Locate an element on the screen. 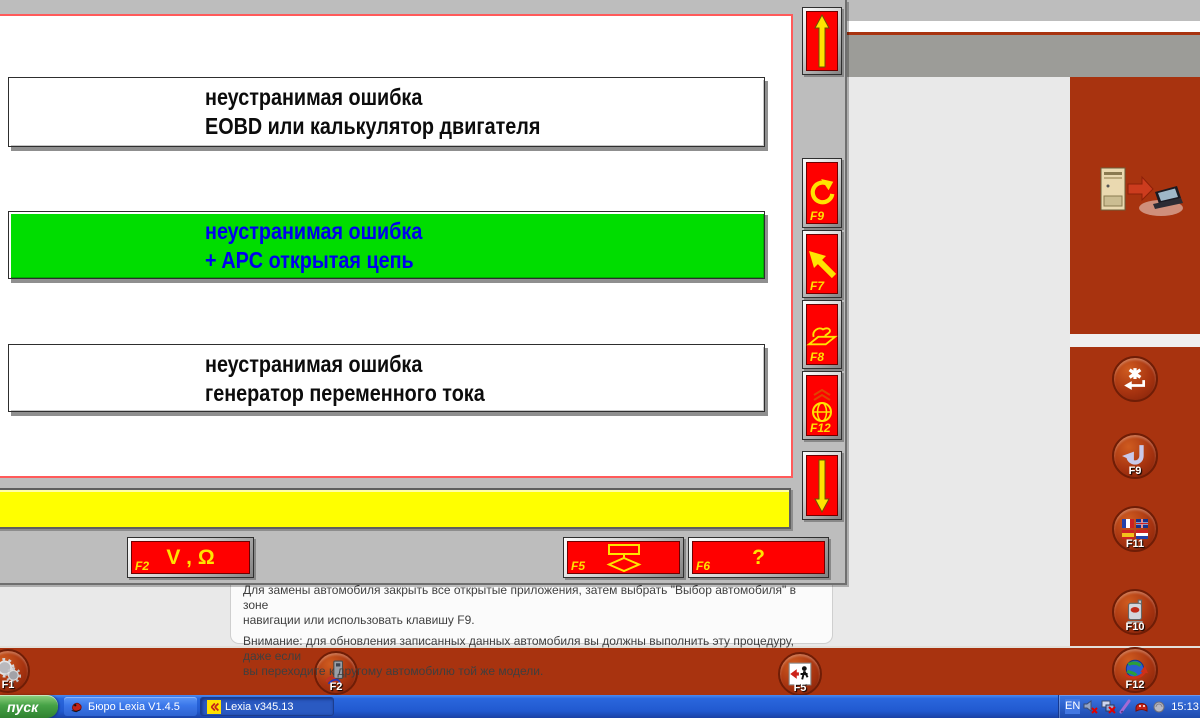 The image size is (1200, 718). measure-f2-button: V , Ω F2 is located at coordinates (190, 557).